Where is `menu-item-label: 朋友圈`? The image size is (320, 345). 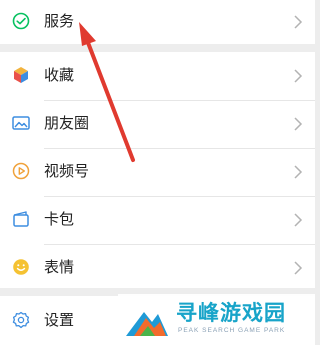 menu-item-label: 朋友圈 is located at coordinates (67, 123).